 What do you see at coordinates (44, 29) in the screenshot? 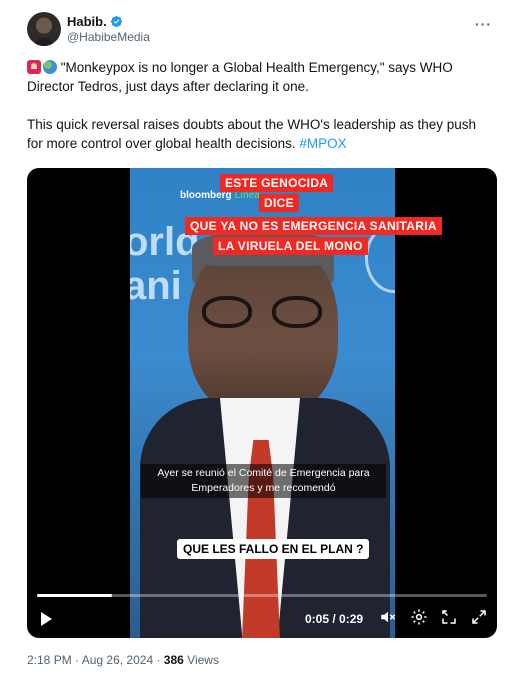
I see `author-avatar` at bounding box center [44, 29].